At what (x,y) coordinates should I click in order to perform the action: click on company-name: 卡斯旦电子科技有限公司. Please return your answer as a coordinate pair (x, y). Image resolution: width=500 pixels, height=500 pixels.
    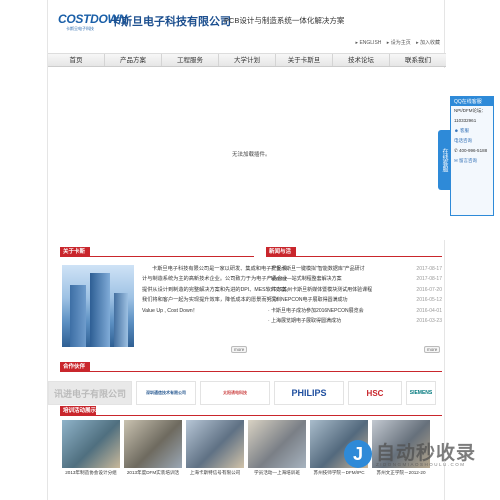
    Looking at the image, I should click on (170, 21).